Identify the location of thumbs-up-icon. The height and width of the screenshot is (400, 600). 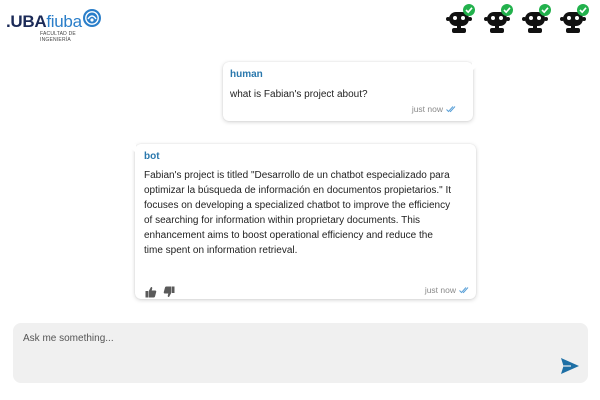
(151, 294).